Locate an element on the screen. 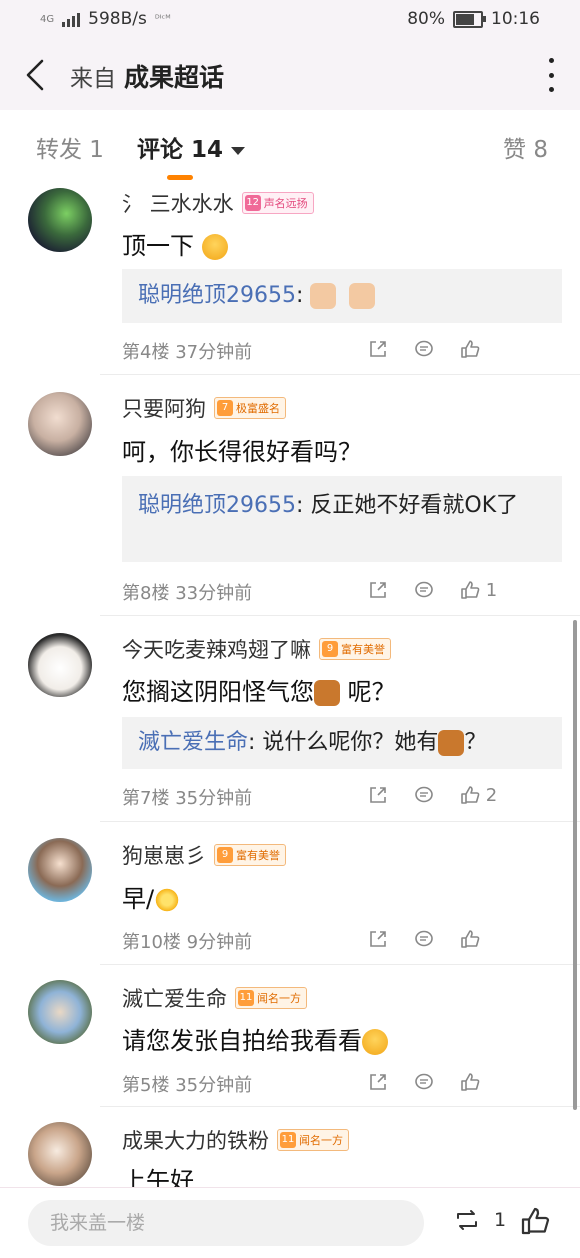  floor-number: 第10楼 is located at coordinates (151, 942).